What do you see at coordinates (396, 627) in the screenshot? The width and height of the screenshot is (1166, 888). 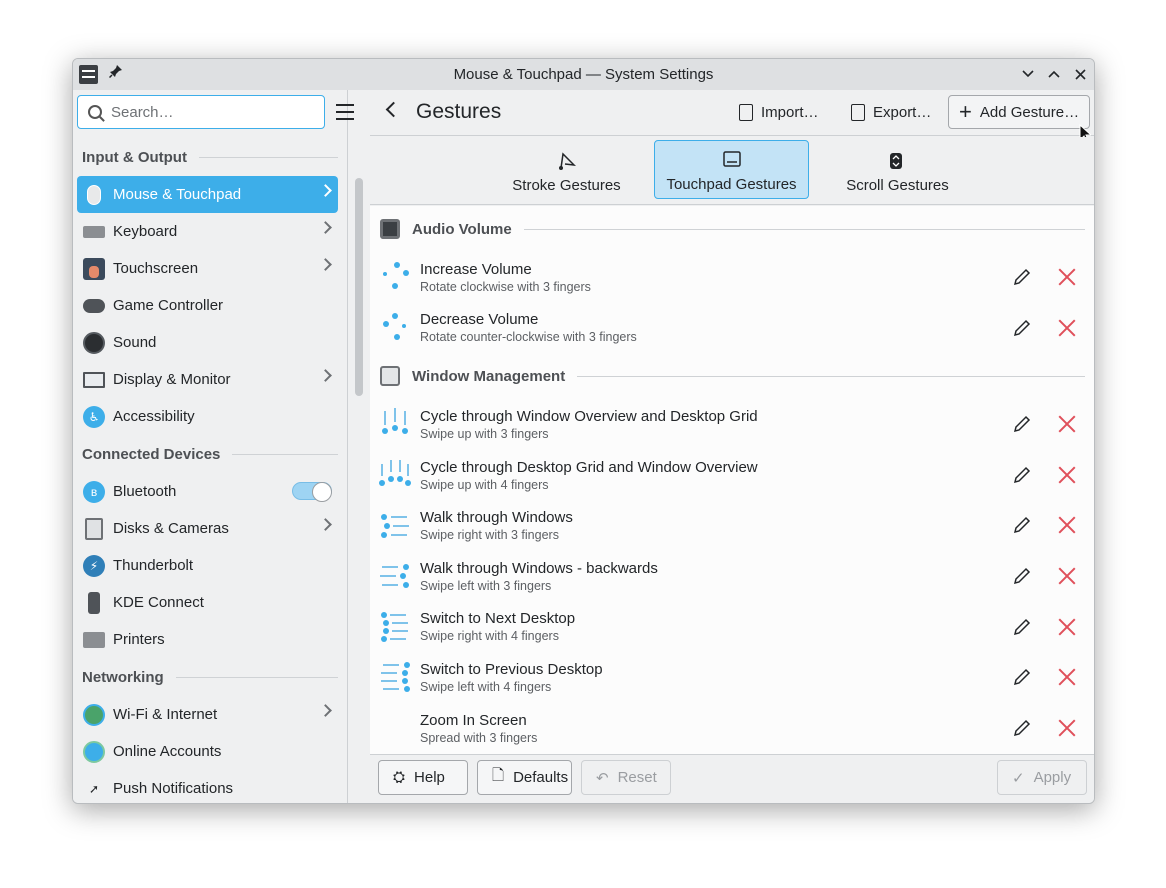 I see `swipe-right-4-icon` at bounding box center [396, 627].